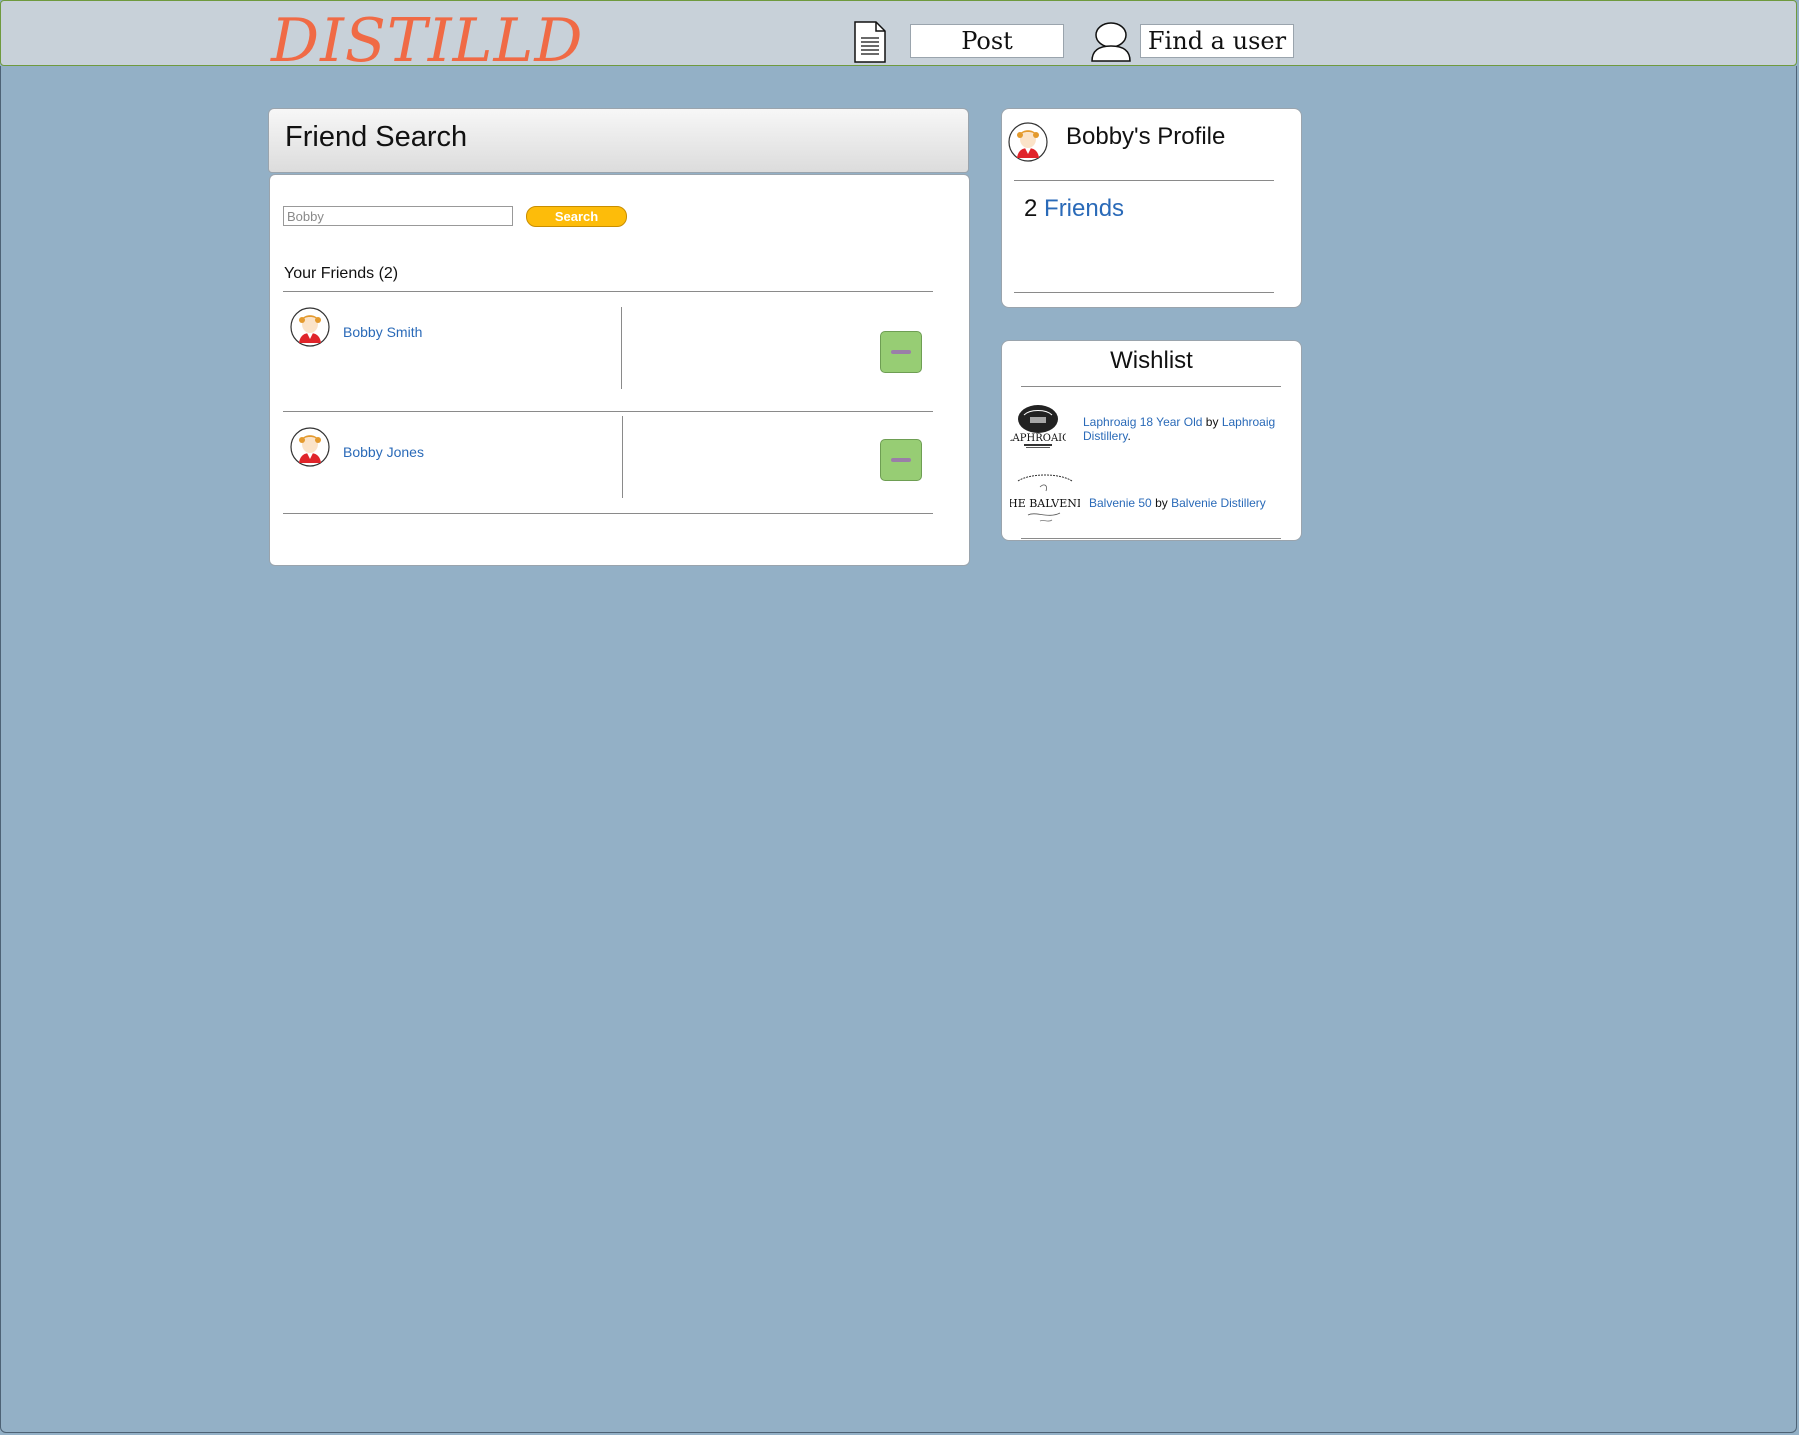  Describe the element at coordinates (1129, 436) in the screenshot. I see `punctuation: .` at that location.